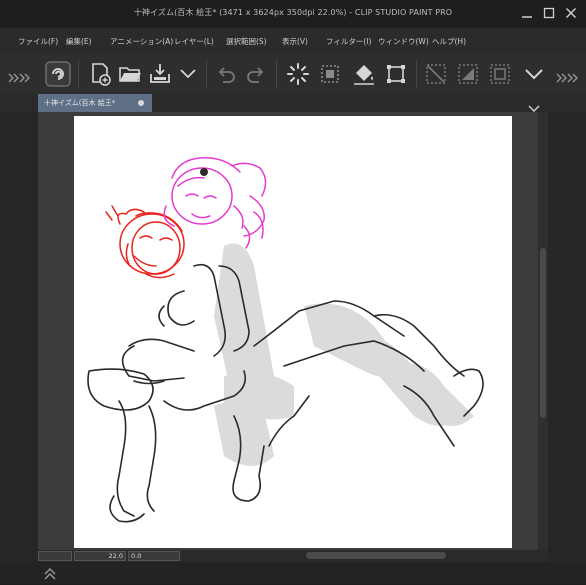  I want to click on menu-help: ヘルプ(H), so click(449, 41).